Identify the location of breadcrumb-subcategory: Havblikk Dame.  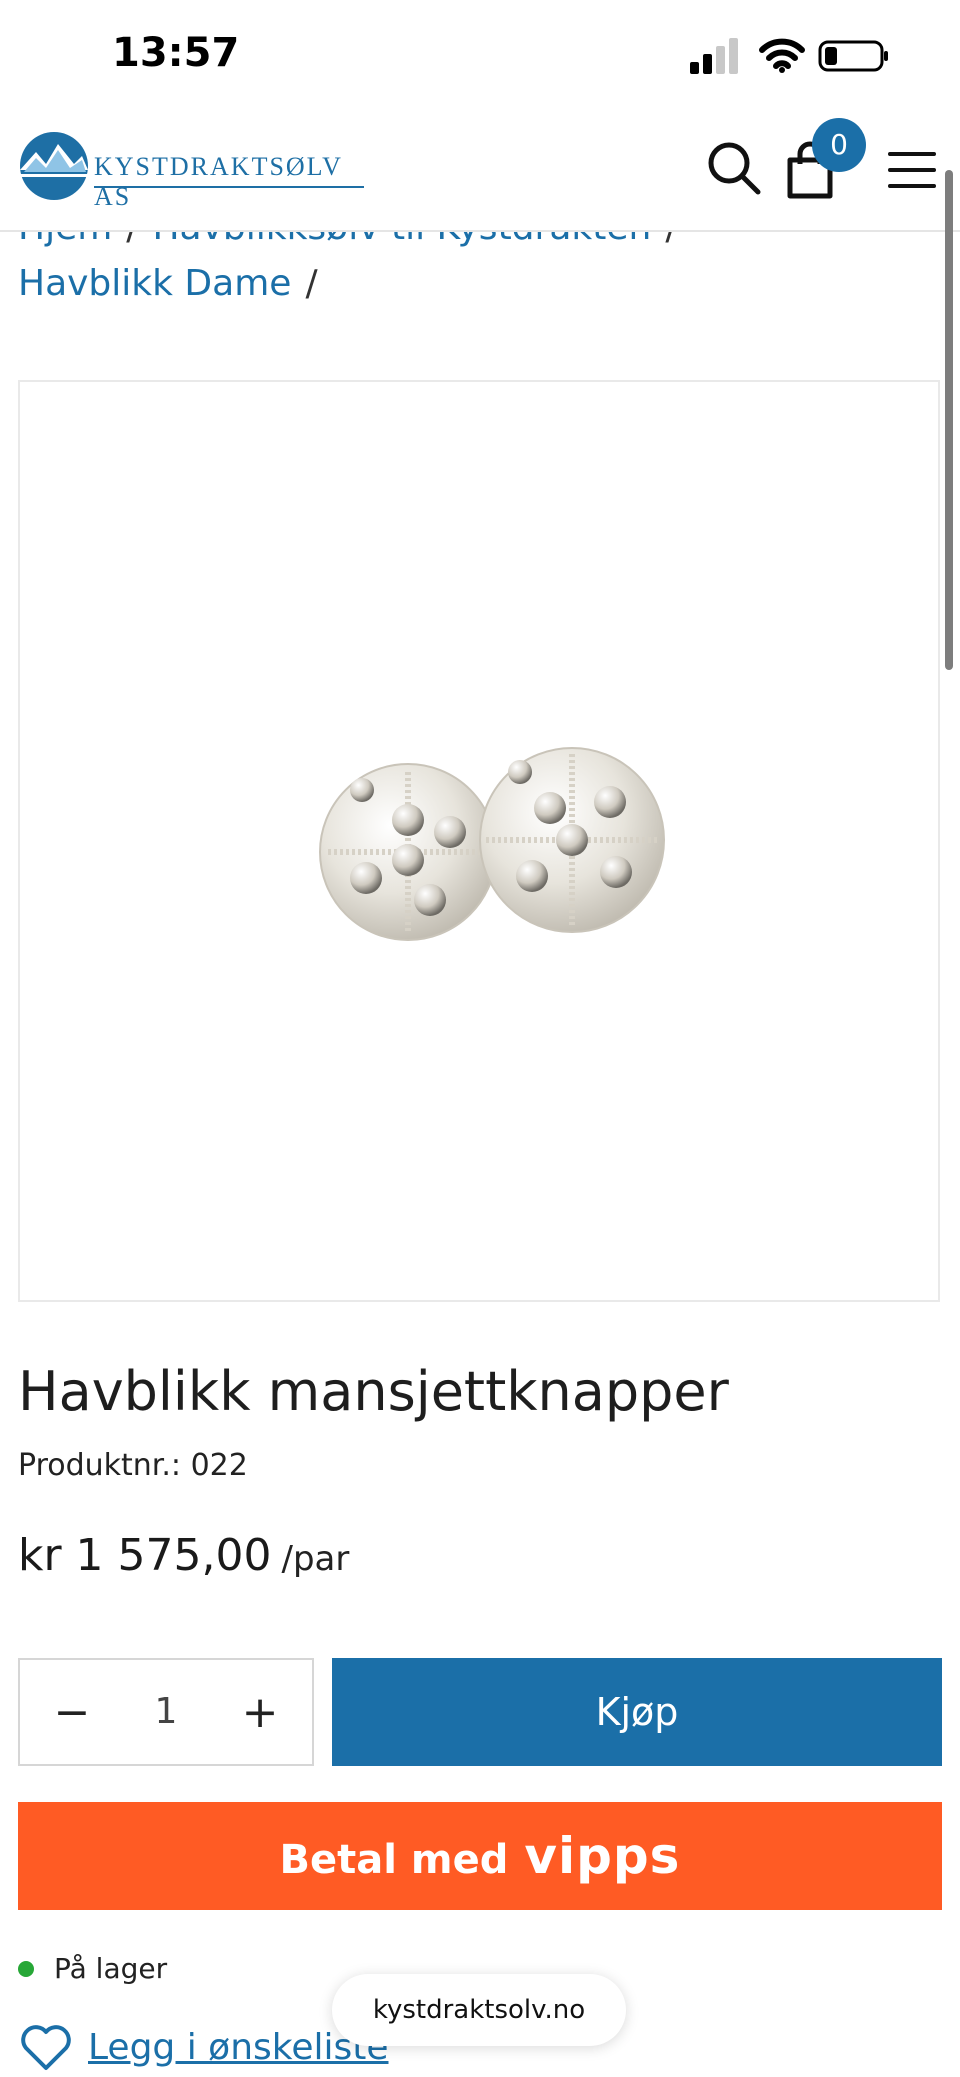
(154, 283).